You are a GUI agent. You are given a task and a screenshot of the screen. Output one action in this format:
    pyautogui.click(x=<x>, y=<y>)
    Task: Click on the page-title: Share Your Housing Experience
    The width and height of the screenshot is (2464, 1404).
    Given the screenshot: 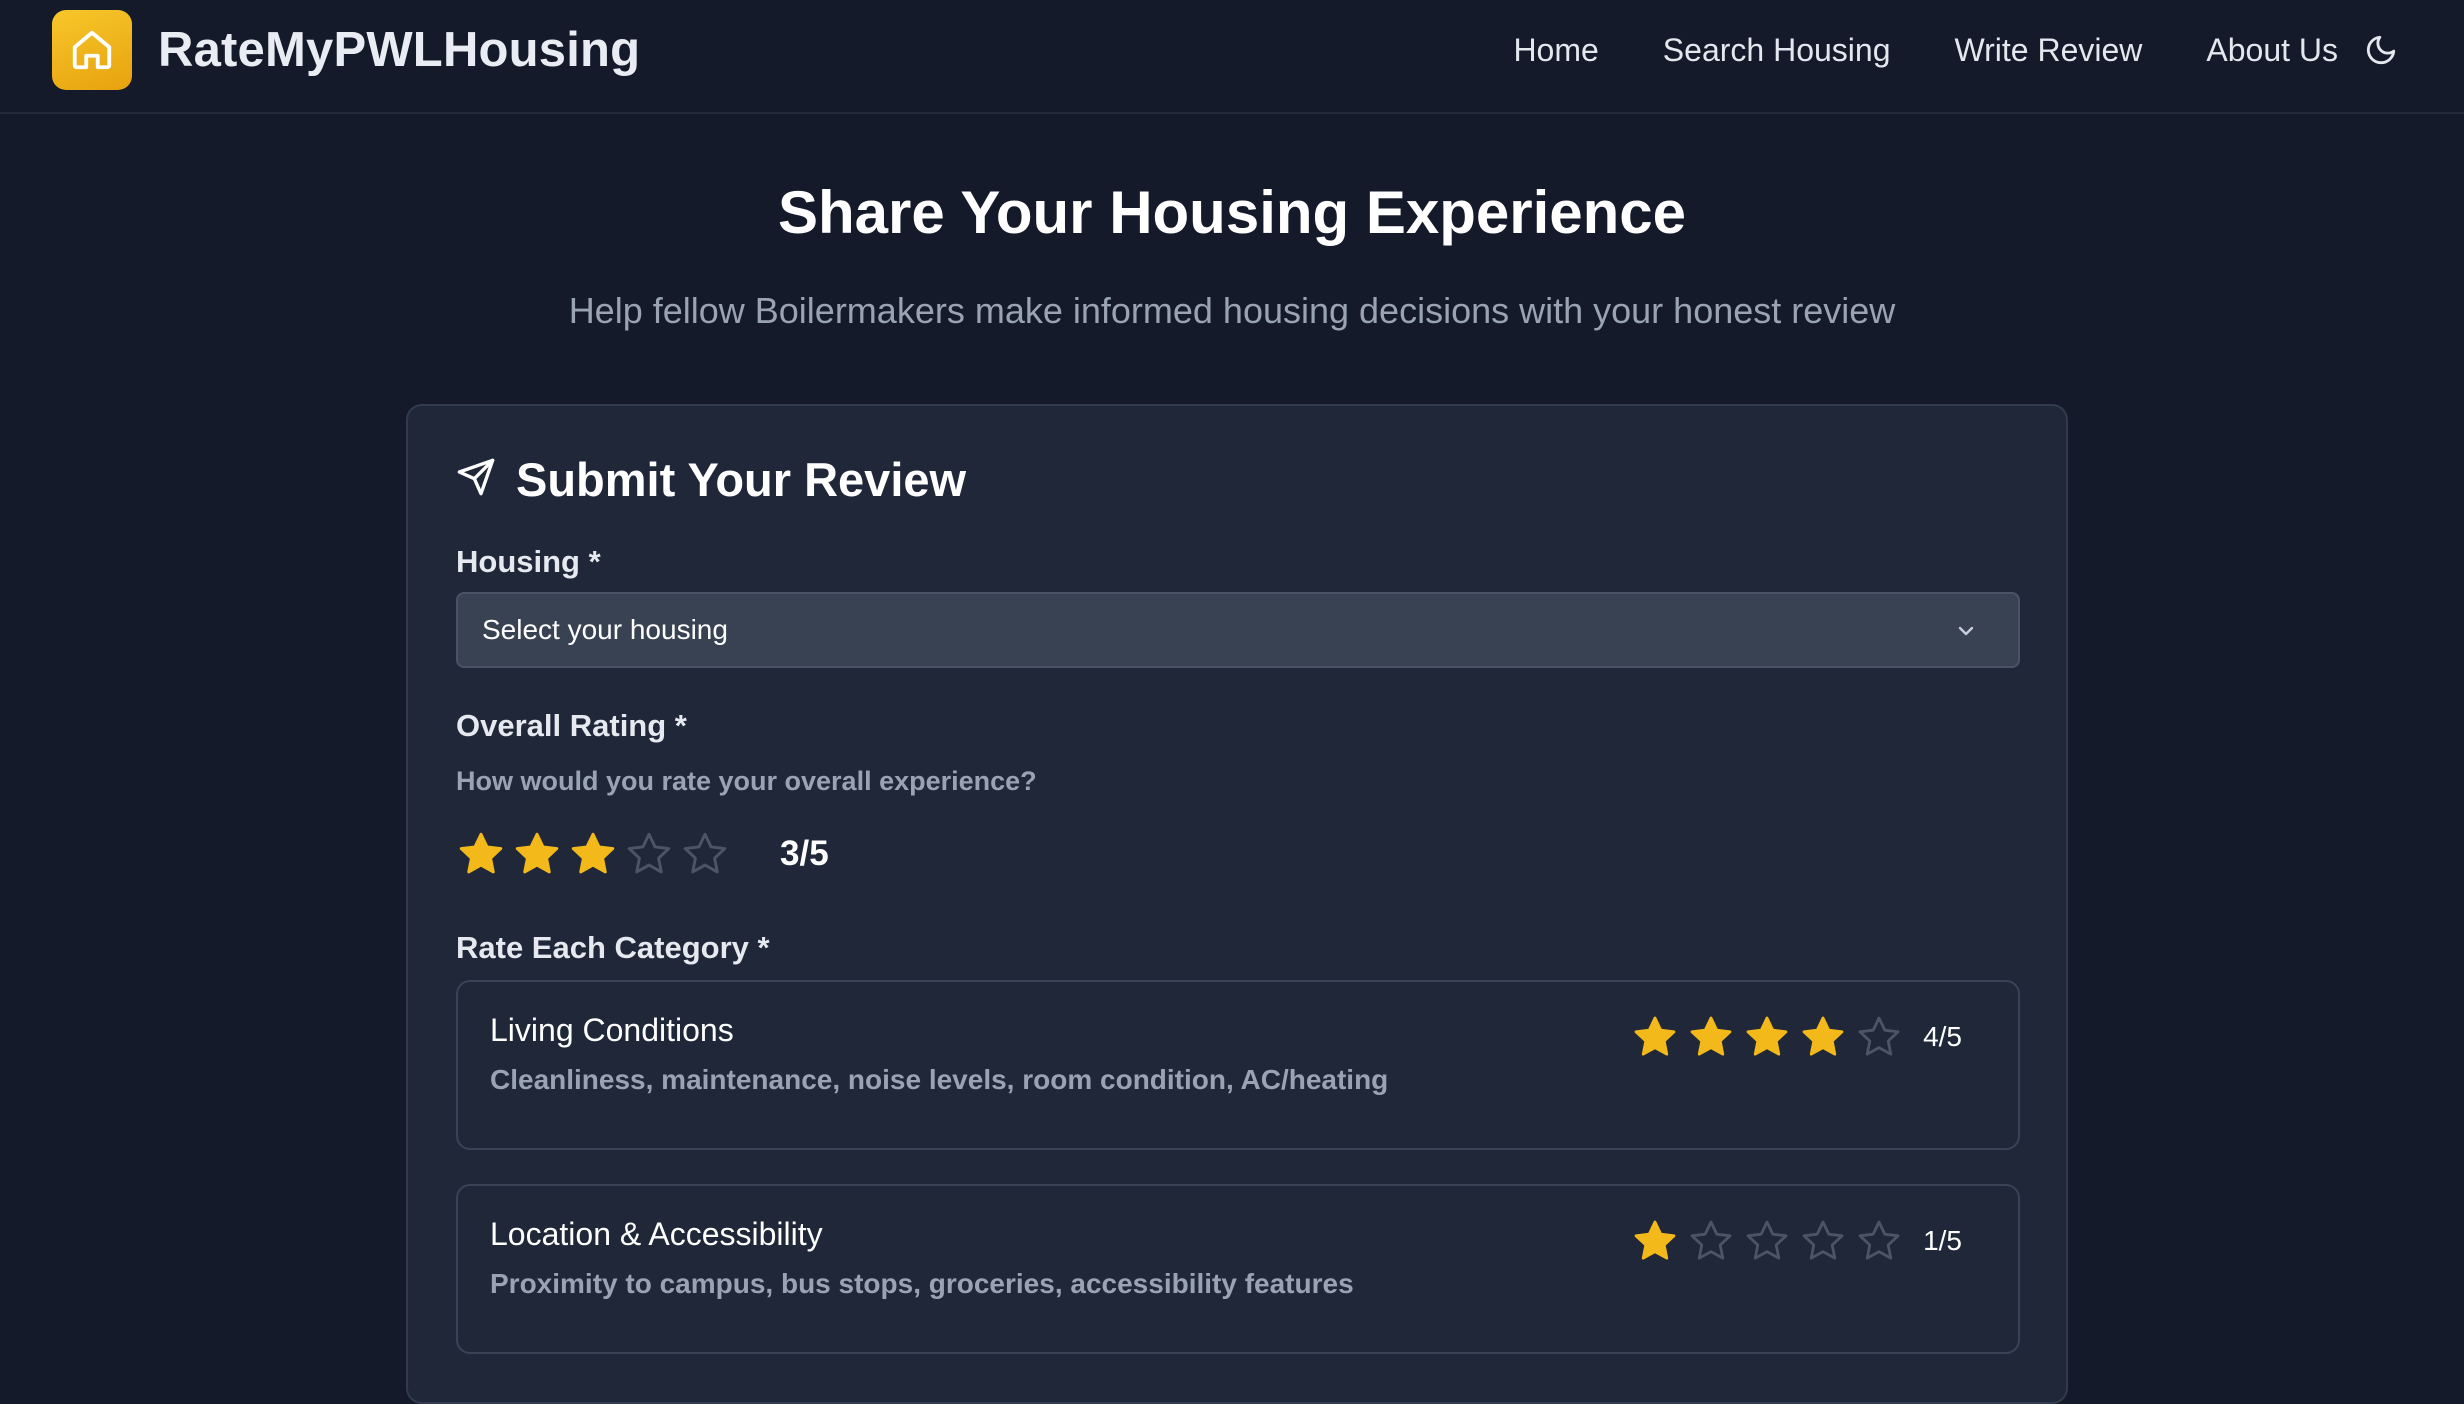 What is the action you would take?
    pyautogui.click(x=1232, y=212)
    